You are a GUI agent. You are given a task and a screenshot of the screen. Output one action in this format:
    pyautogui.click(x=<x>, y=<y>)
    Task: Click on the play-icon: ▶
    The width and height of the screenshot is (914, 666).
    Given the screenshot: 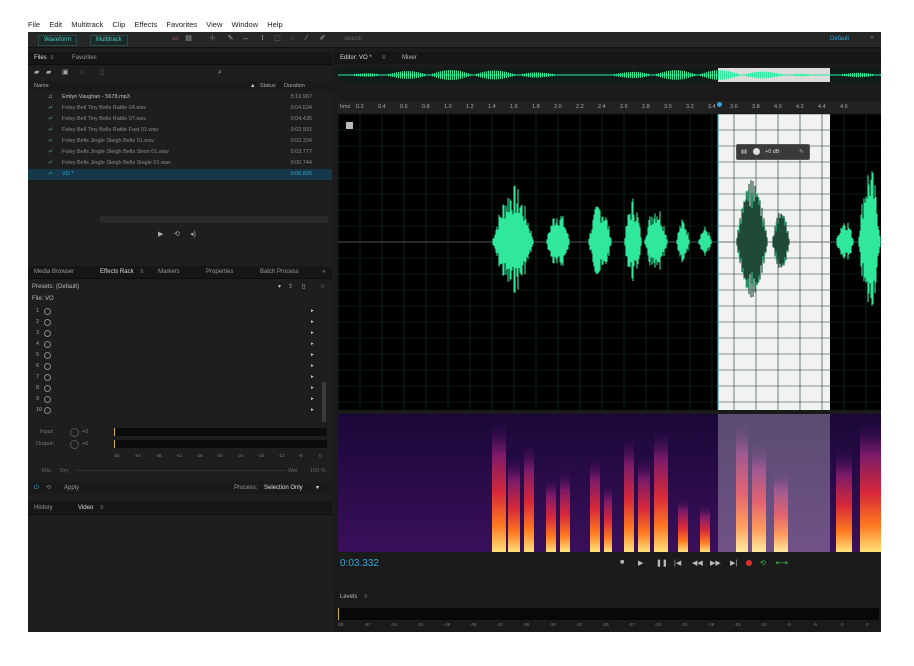 What is the action you would take?
    pyautogui.click(x=640, y=563)
    